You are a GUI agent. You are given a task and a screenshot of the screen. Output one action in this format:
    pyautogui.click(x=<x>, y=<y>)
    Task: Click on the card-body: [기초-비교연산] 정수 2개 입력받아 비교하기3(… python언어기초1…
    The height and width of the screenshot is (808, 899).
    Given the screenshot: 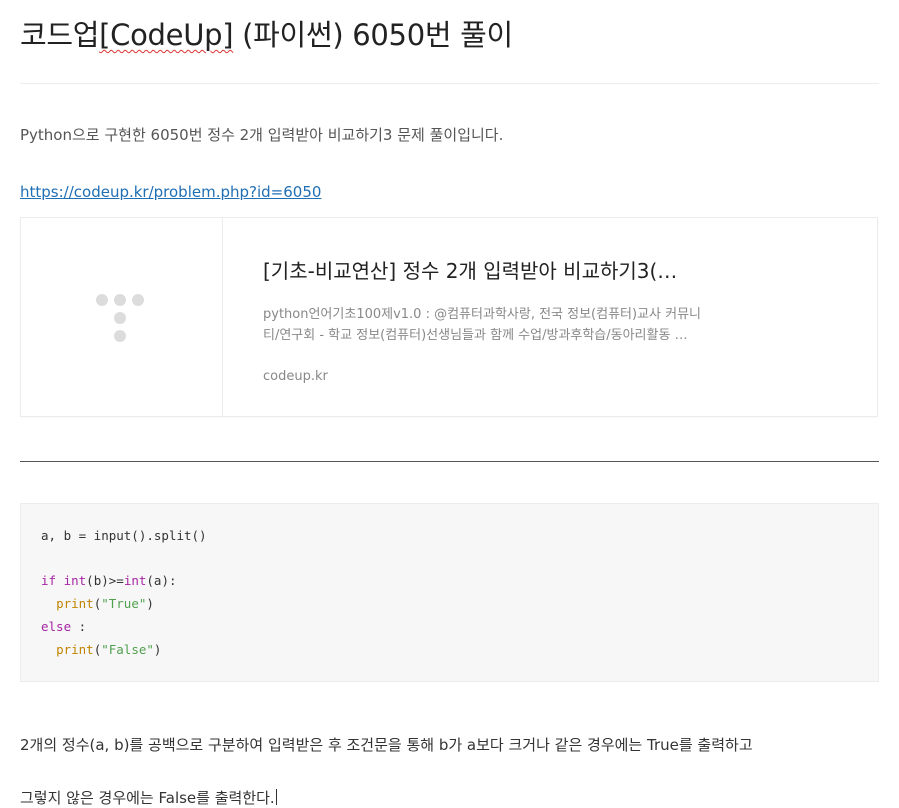 What is the action you would take?
    pyautogui.click(x=498, y=320)
    